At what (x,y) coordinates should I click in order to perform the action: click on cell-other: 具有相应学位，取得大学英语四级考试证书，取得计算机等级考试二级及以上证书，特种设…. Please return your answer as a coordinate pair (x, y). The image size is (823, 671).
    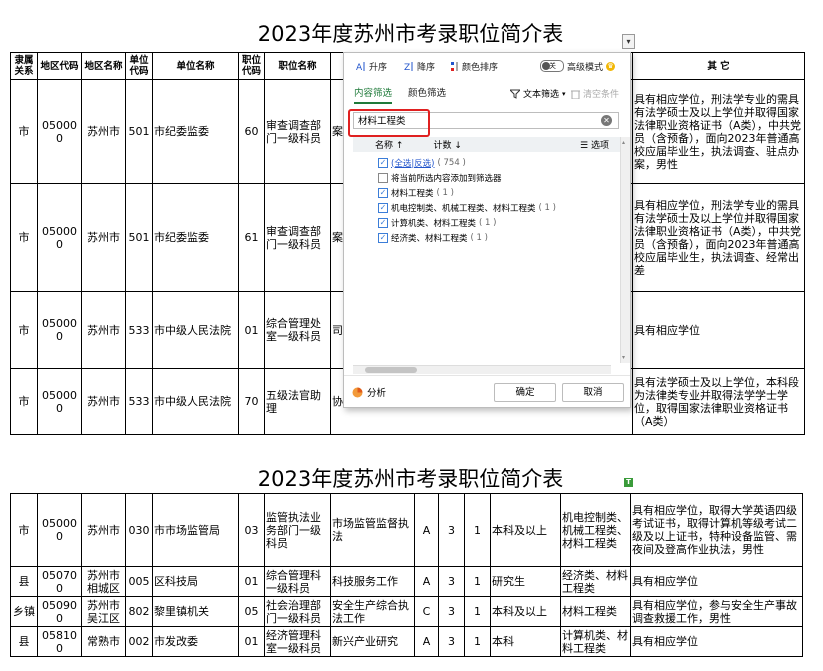
    Looking at the image, I should click on (716, 530).